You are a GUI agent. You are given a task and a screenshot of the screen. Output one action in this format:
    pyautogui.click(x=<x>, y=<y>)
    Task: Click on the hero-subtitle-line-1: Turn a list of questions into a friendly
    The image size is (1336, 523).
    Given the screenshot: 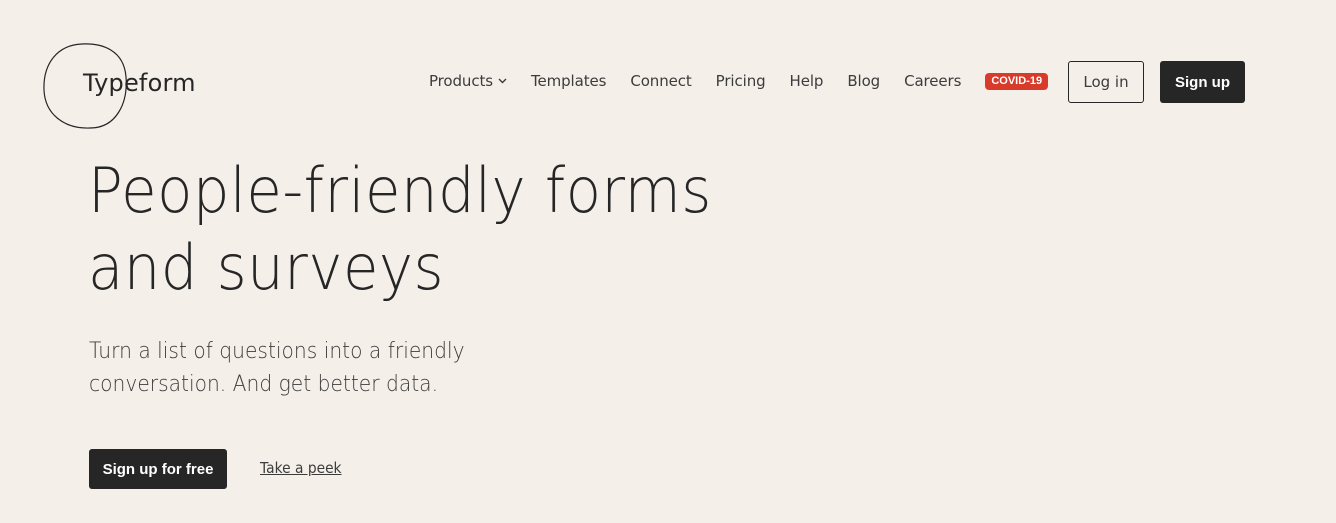 What is the action you would take?
    pyautogui.click(x=277, y=351)
    